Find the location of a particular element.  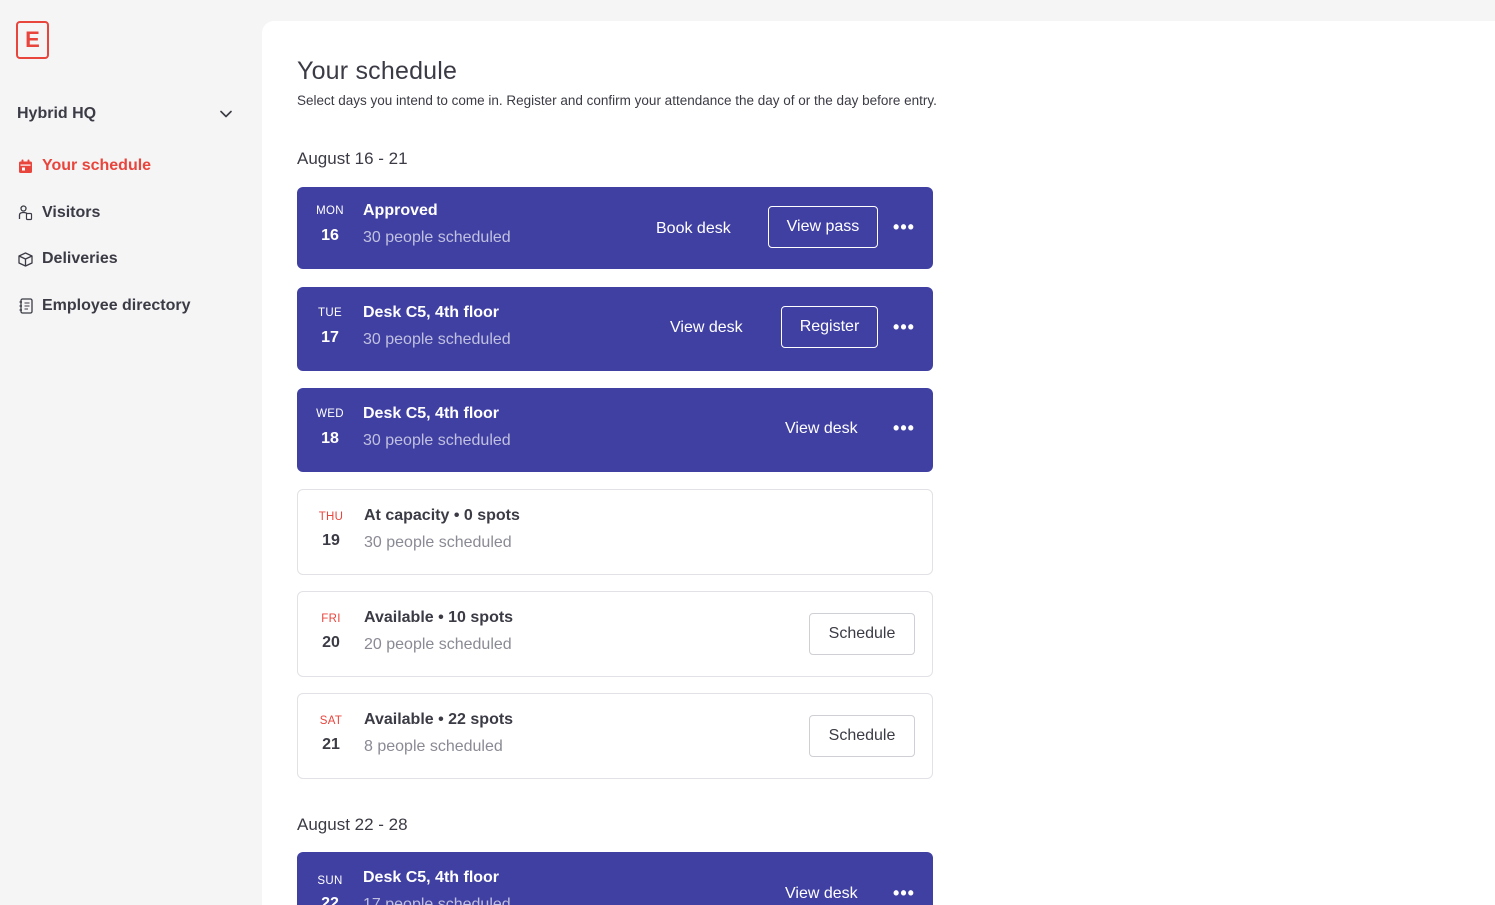

sidebar-item-label: Employee directory is located at coordinates (116, 305).